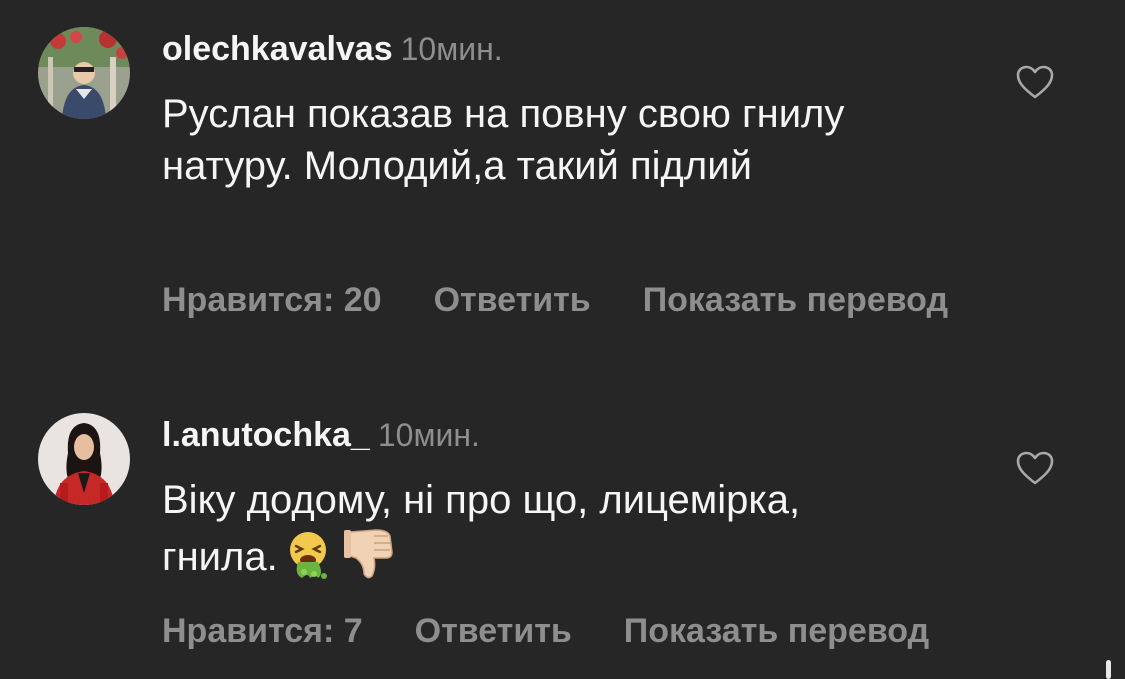 Image resolution: width=1125 pixels, height=679 pixels. Describe the element at coordinates (1108, 669) in the screenshot. I see `scrollbar` at that location.